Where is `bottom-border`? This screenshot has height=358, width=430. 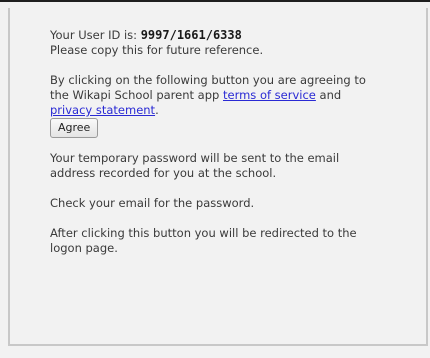 bottom-border is located at coordinates (218, 345).